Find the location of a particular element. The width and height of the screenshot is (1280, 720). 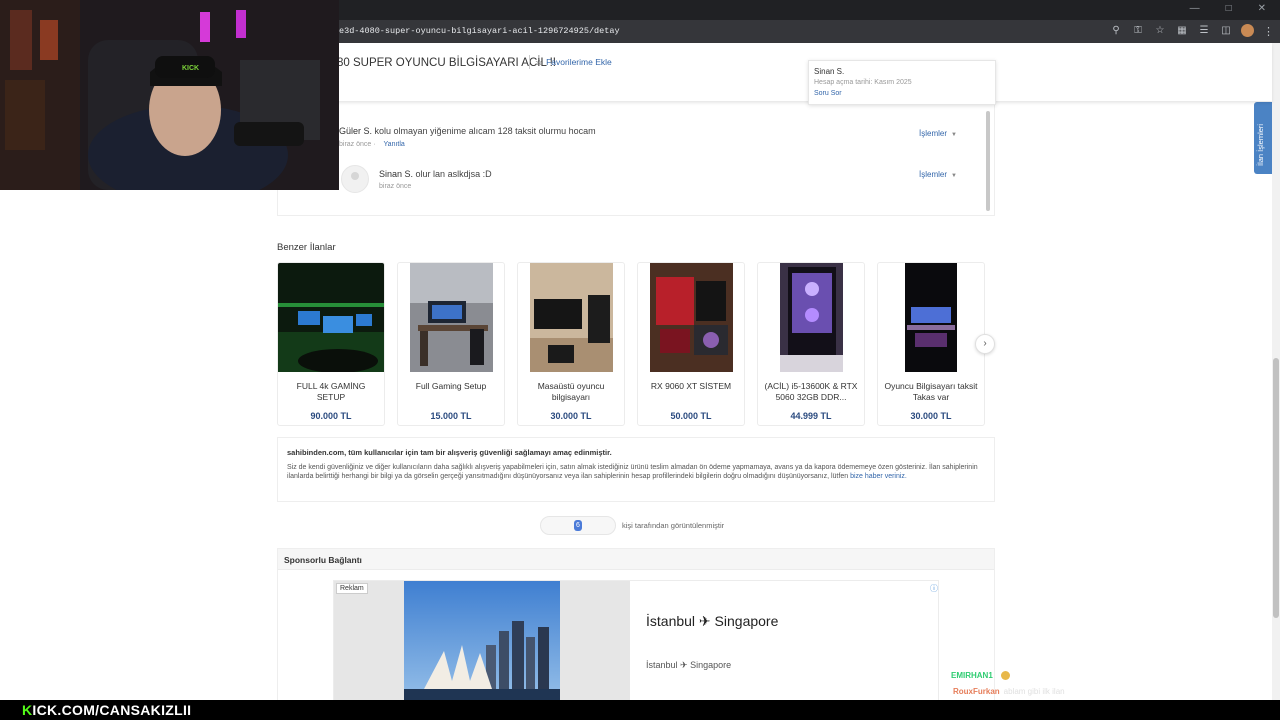

ad-subline: İstanbul ✈ Singapore is located at coordinates (689, 665).